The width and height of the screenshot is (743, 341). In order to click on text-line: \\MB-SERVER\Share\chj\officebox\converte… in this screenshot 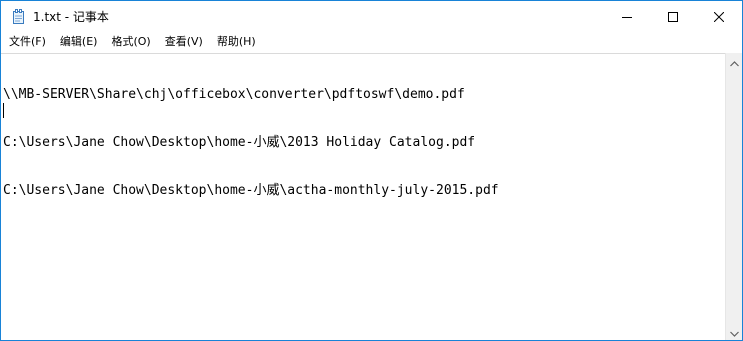, I will do `click(234, 94)`.